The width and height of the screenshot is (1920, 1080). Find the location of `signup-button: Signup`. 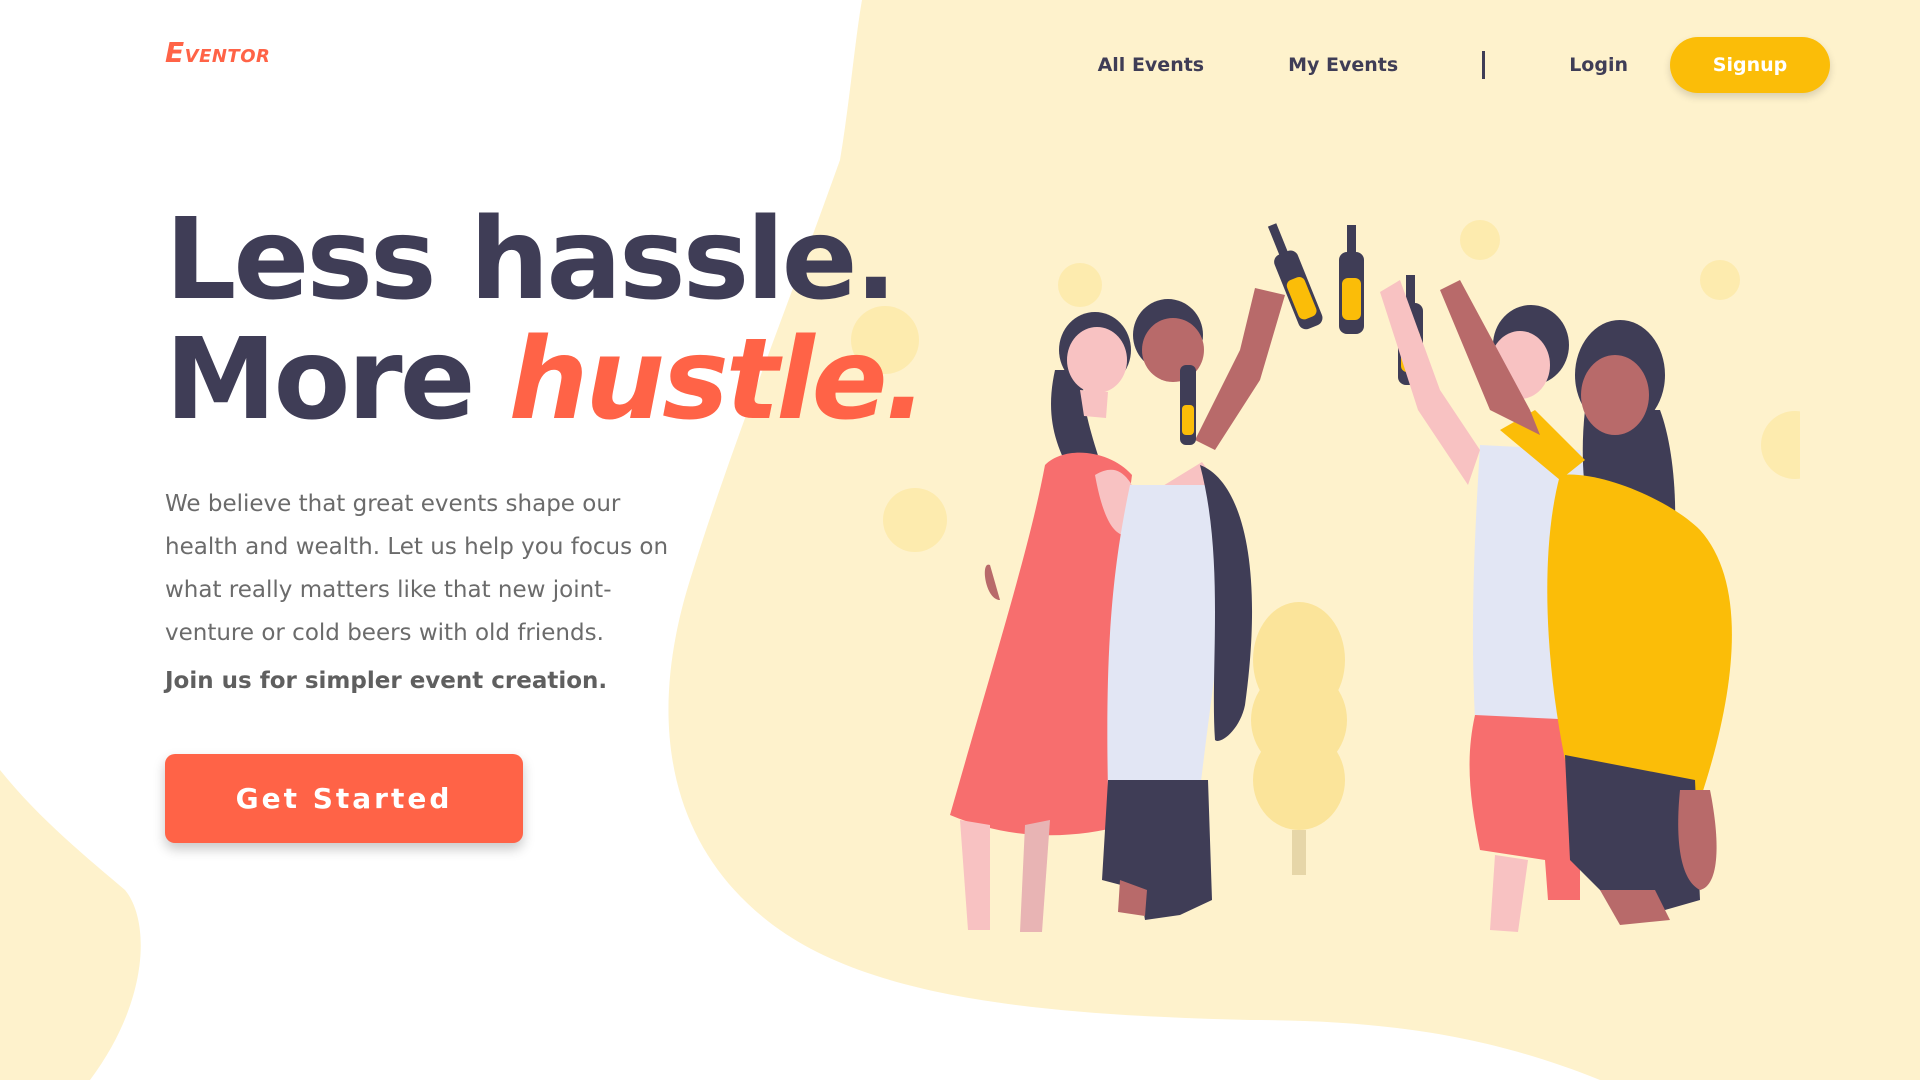

signup-button: Signup is located at coordinates (1750, 65).